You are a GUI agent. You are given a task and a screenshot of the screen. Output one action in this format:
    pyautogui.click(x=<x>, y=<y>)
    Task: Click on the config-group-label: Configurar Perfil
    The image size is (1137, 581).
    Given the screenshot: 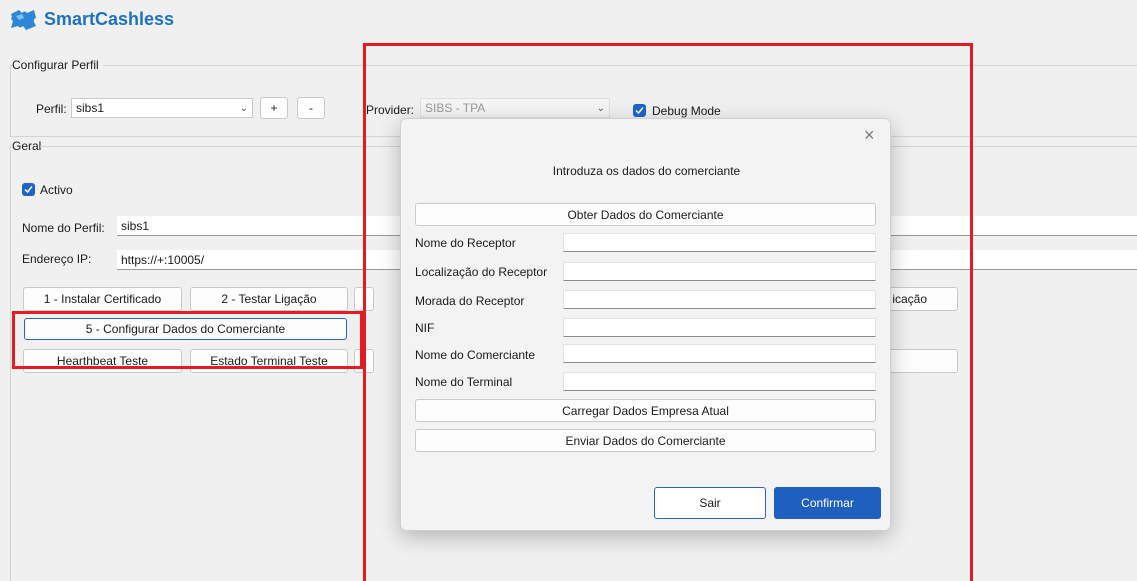 What is the action you would take?
    pyautogui.click(x=57, y=65)
    